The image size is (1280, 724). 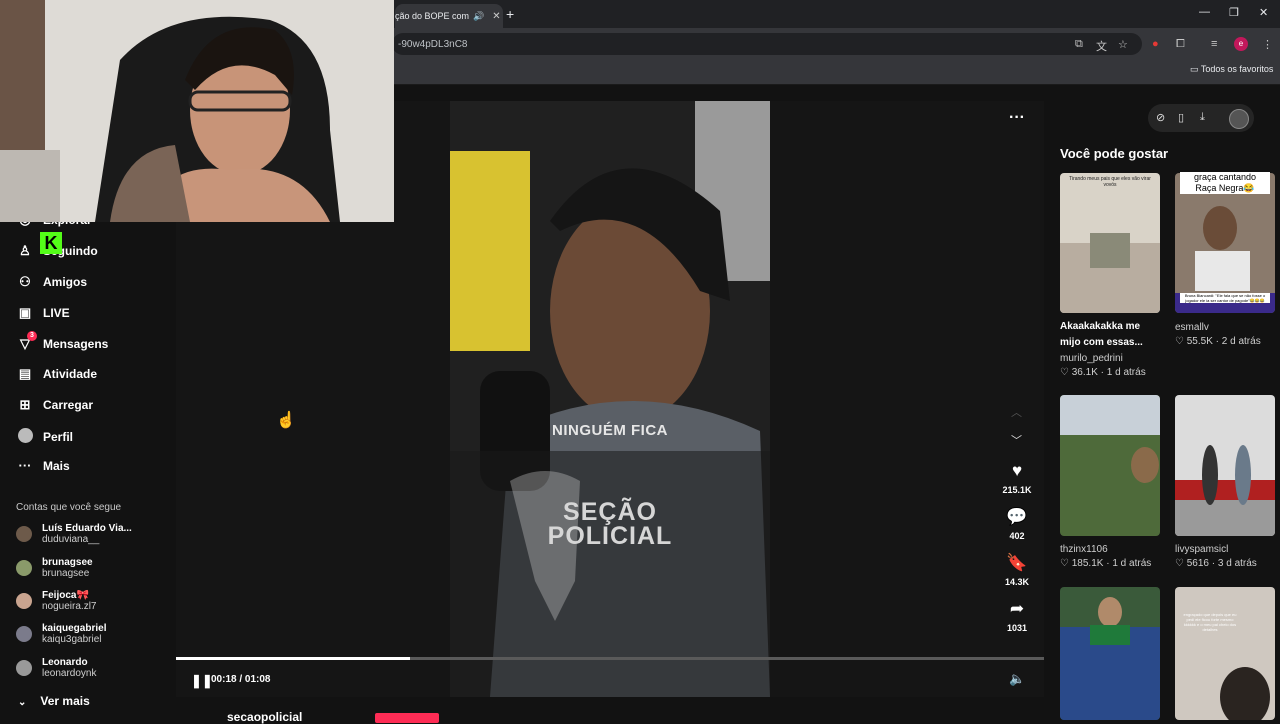 I want to click on coins-icon: ⊘, so click(x=1160, y=117).